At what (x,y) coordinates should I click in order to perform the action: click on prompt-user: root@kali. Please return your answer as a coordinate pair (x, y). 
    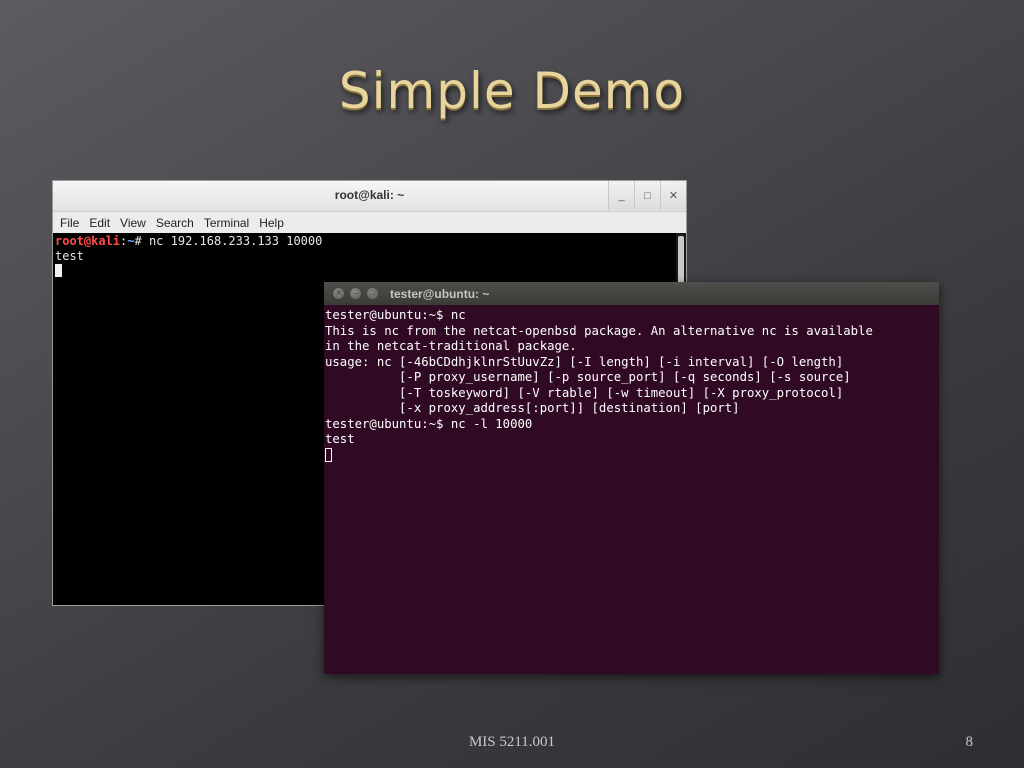
    Looking at the image, I should click on (88, 241).